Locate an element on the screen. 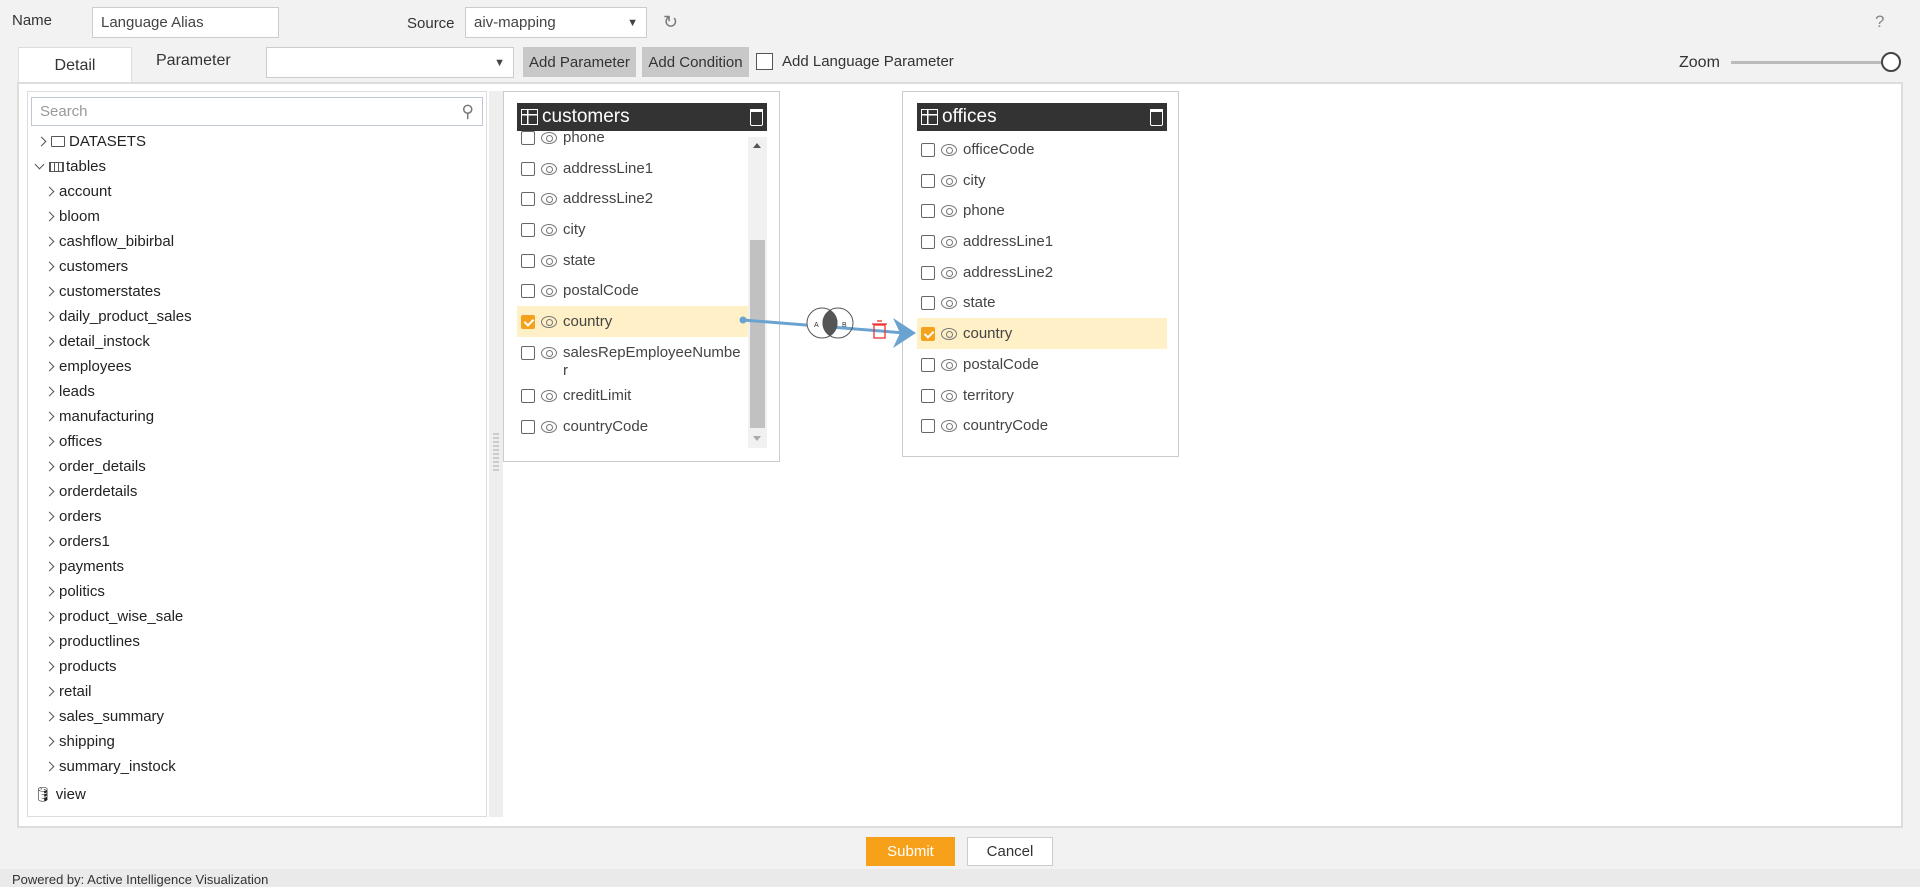 The width and height of the screenshot is (1920, 887). join-start-dot is located at coordinates (743, 320).